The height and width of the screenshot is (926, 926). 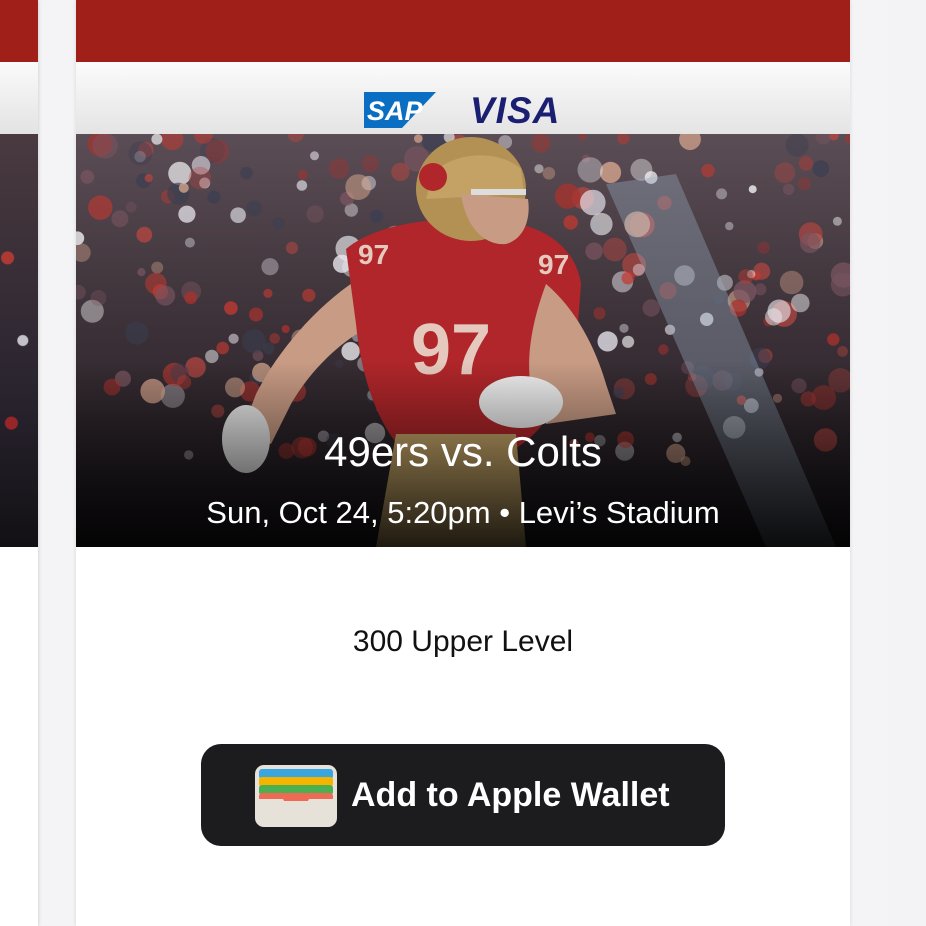 I want to click on add-to-apple-wallet-label: Add to Apple Wallet, so click(x=510, y=795).